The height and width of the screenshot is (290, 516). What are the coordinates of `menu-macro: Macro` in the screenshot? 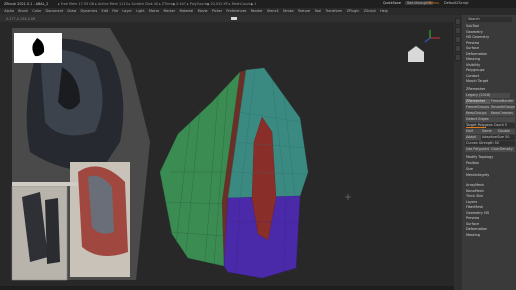 It's located at (154, 11).